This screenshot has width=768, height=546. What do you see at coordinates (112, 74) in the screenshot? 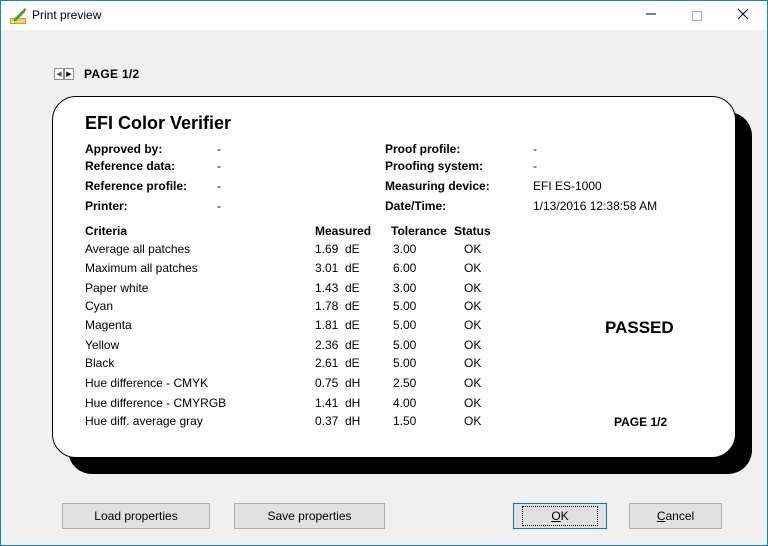
I see `page-indicator: PAGE 1/2` at bounding box center [112, 74].